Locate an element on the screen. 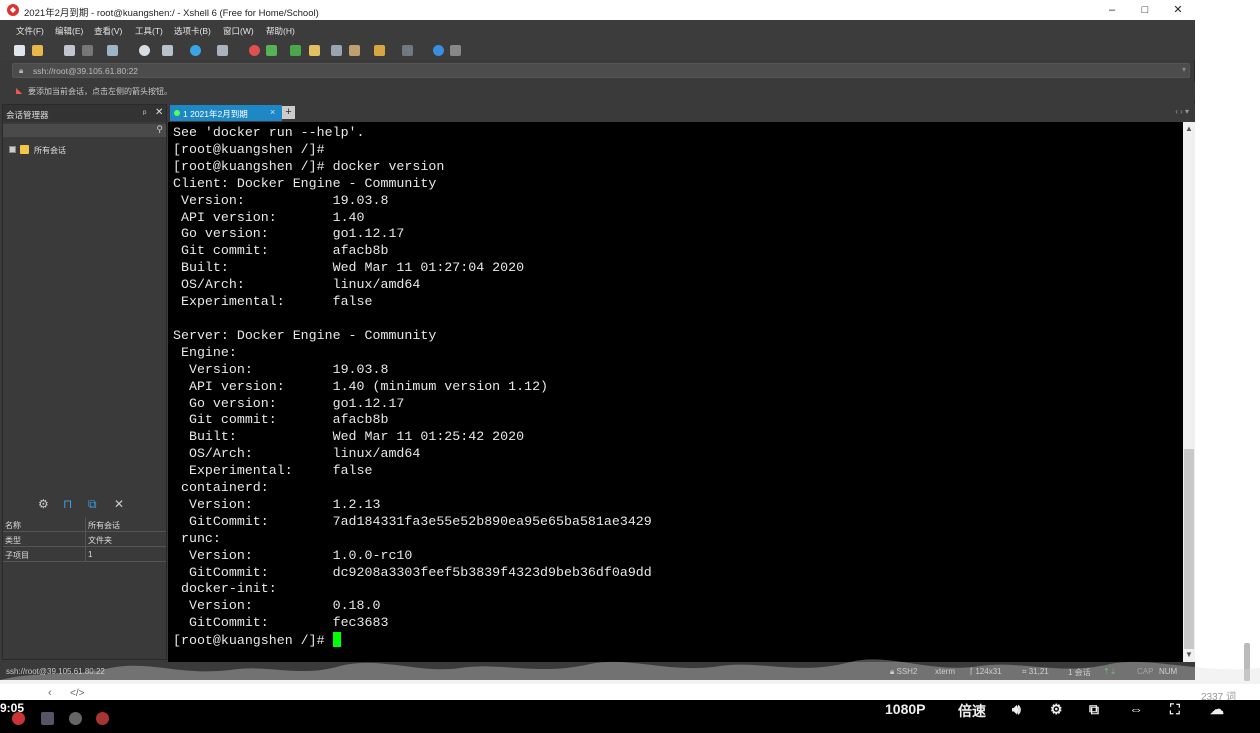 This screenshot has height=733, width=1260. speed-button: 倍速 is located at coordinates (972, 711).